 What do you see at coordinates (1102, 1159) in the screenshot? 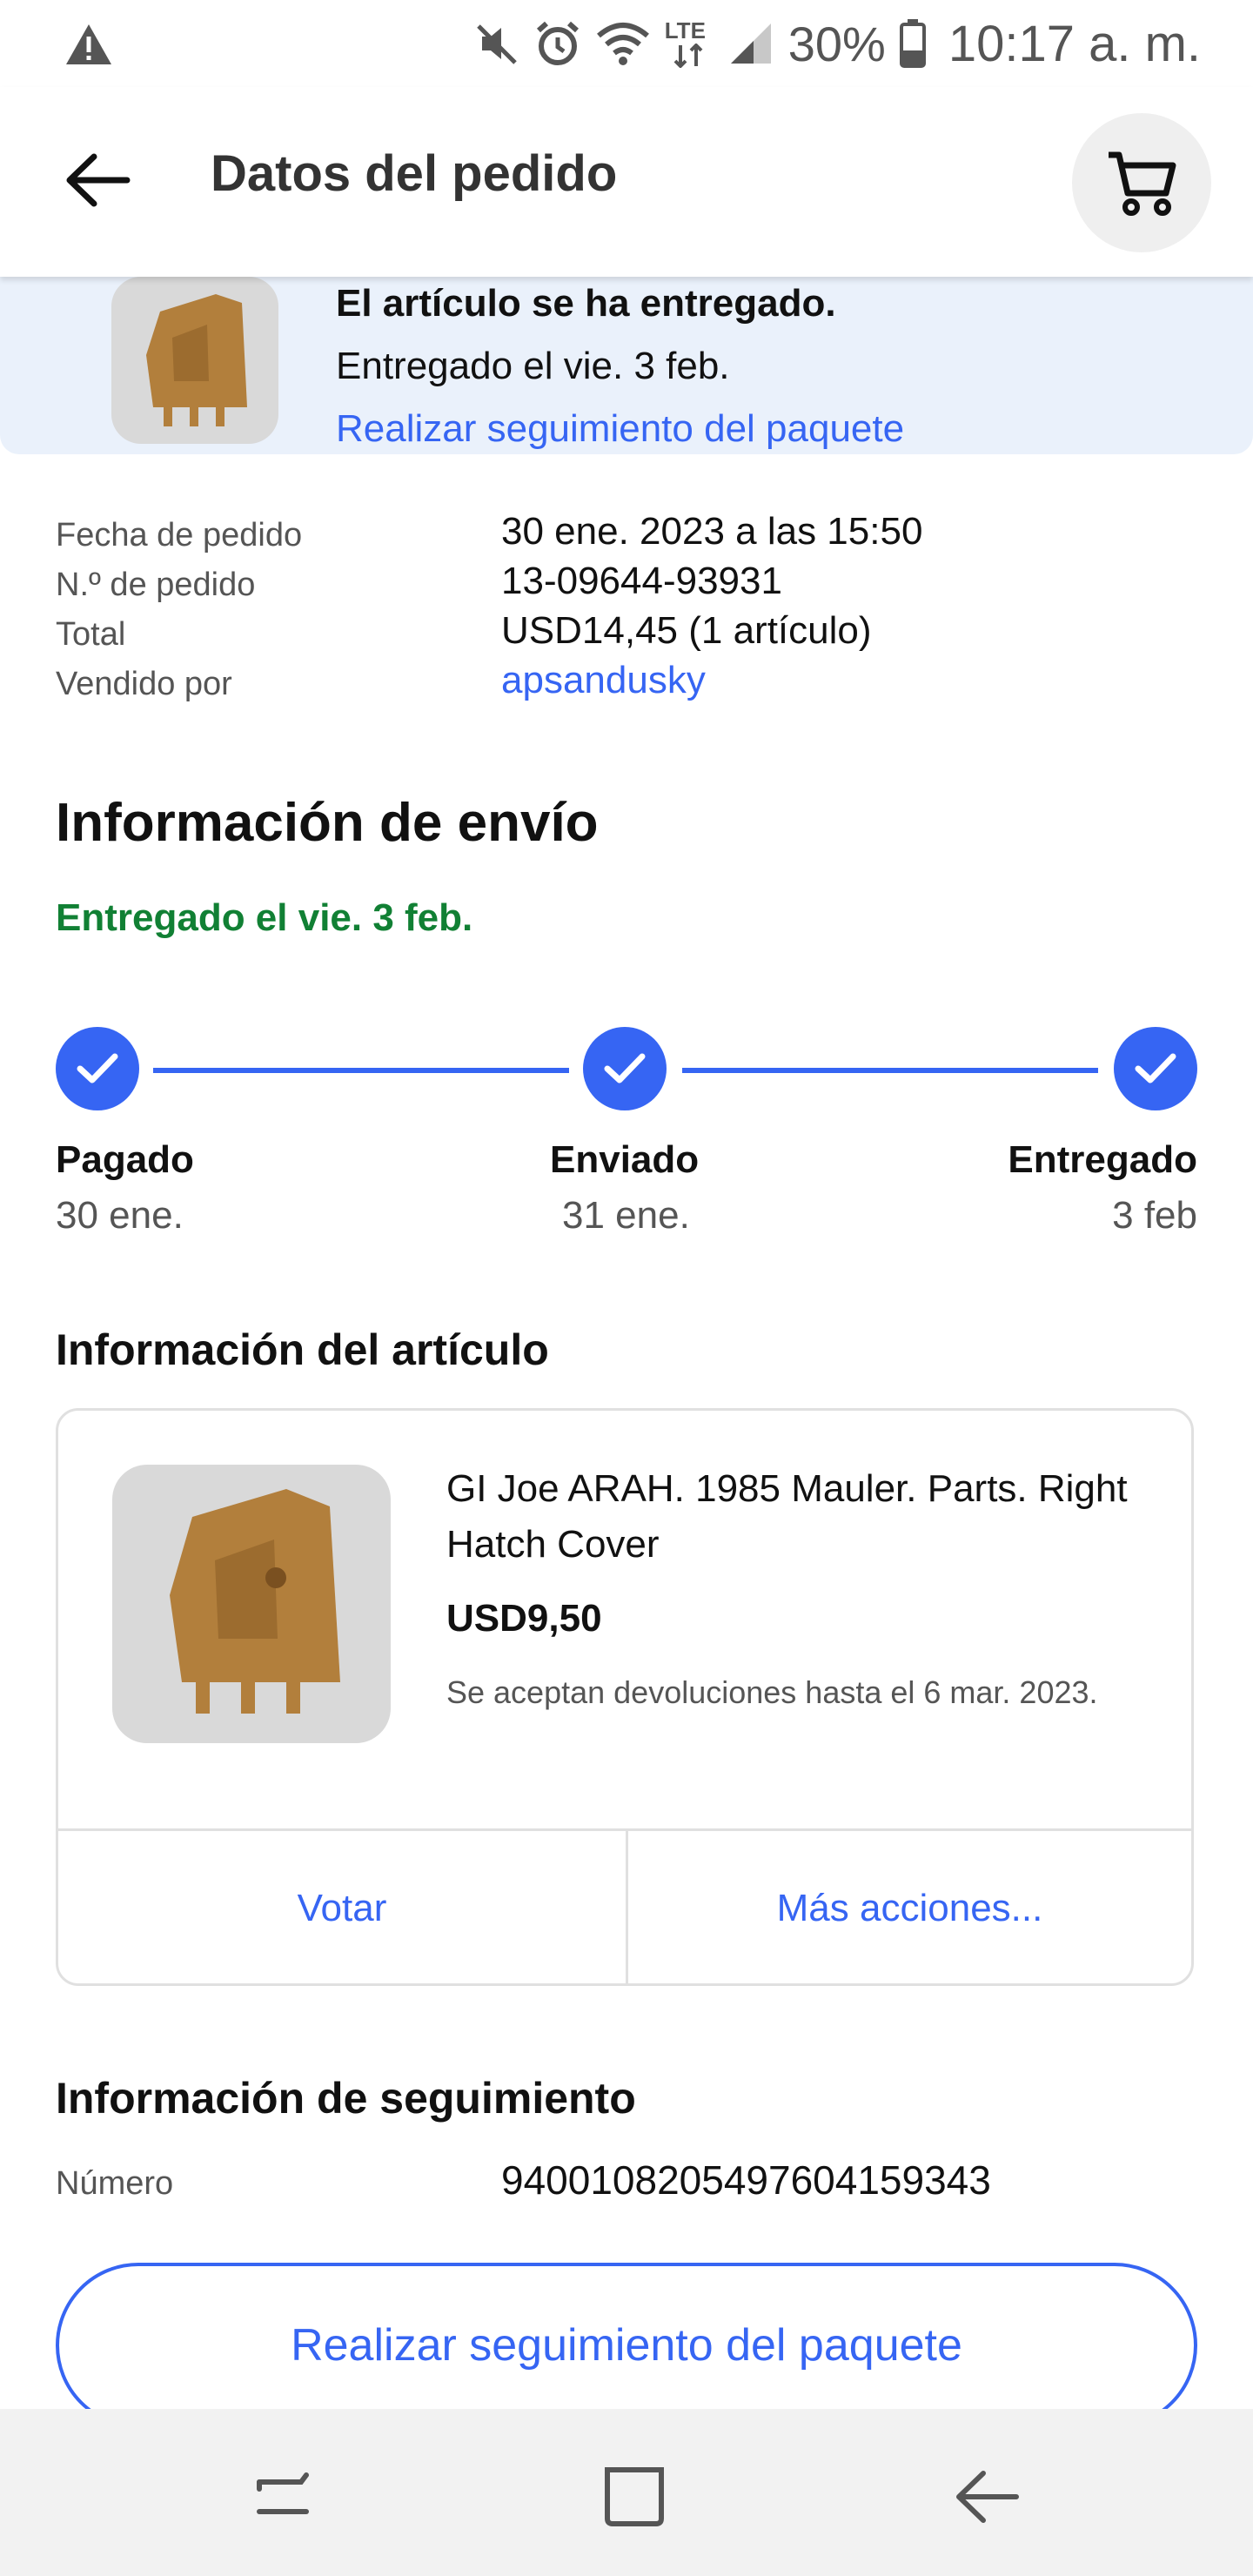
I see `step-delivered-label: Entregado` at bounding box center [1102, 1159].